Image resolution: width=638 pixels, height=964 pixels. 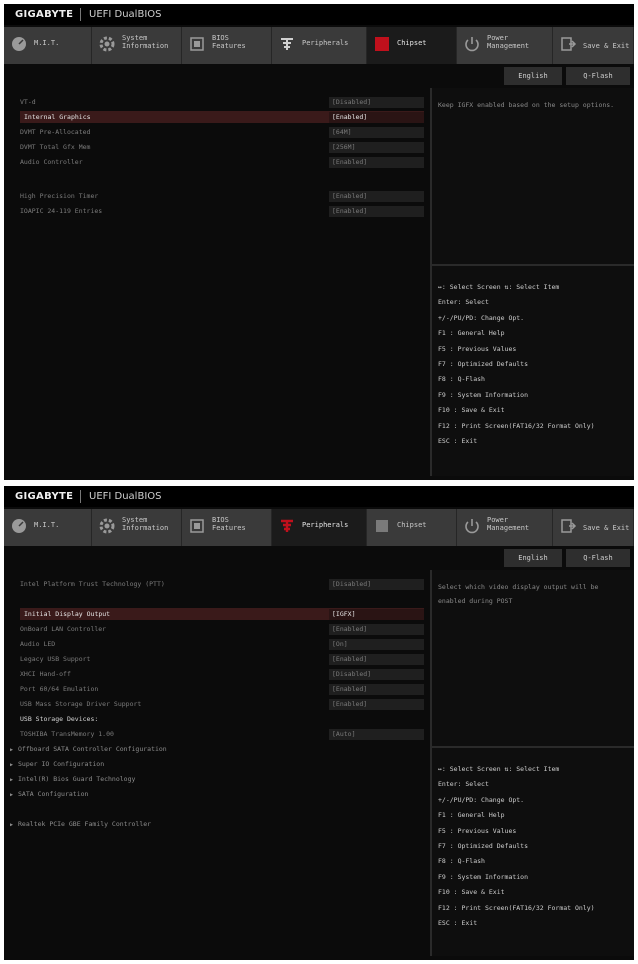 I want to click on setting-label: Initial Display Output, so click(x=67, y=614).